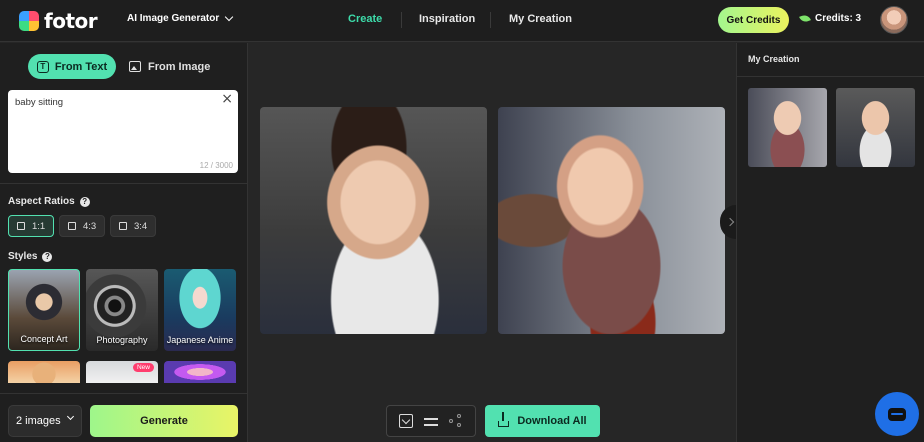 This screenshot has width=924, height=442. Describe the element at coordinates (71, 21) in the screenshot. I see `logo-text: fotor` at that location.